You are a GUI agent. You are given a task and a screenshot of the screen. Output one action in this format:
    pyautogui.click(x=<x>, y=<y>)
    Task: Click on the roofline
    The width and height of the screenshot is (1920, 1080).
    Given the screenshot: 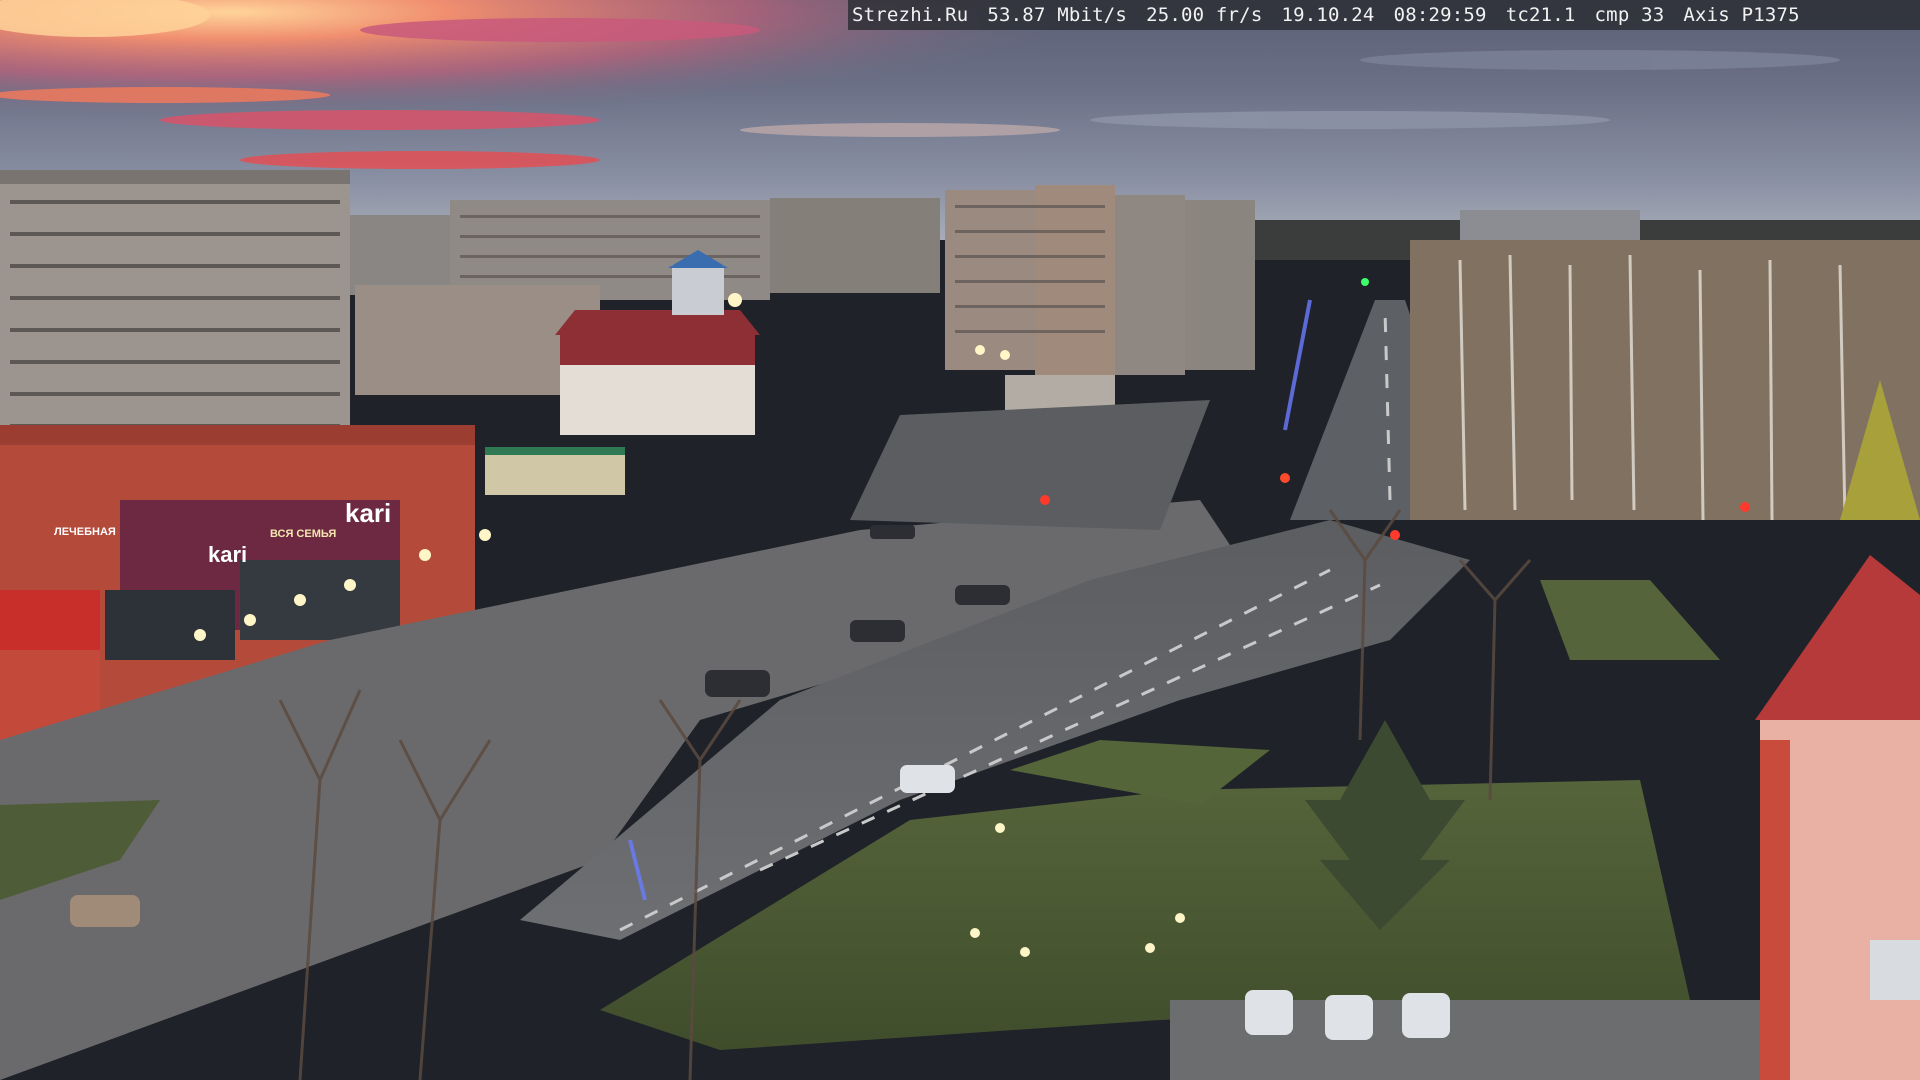 What is the action you would take?
    pyautogui.click(x=175, y=177)
    